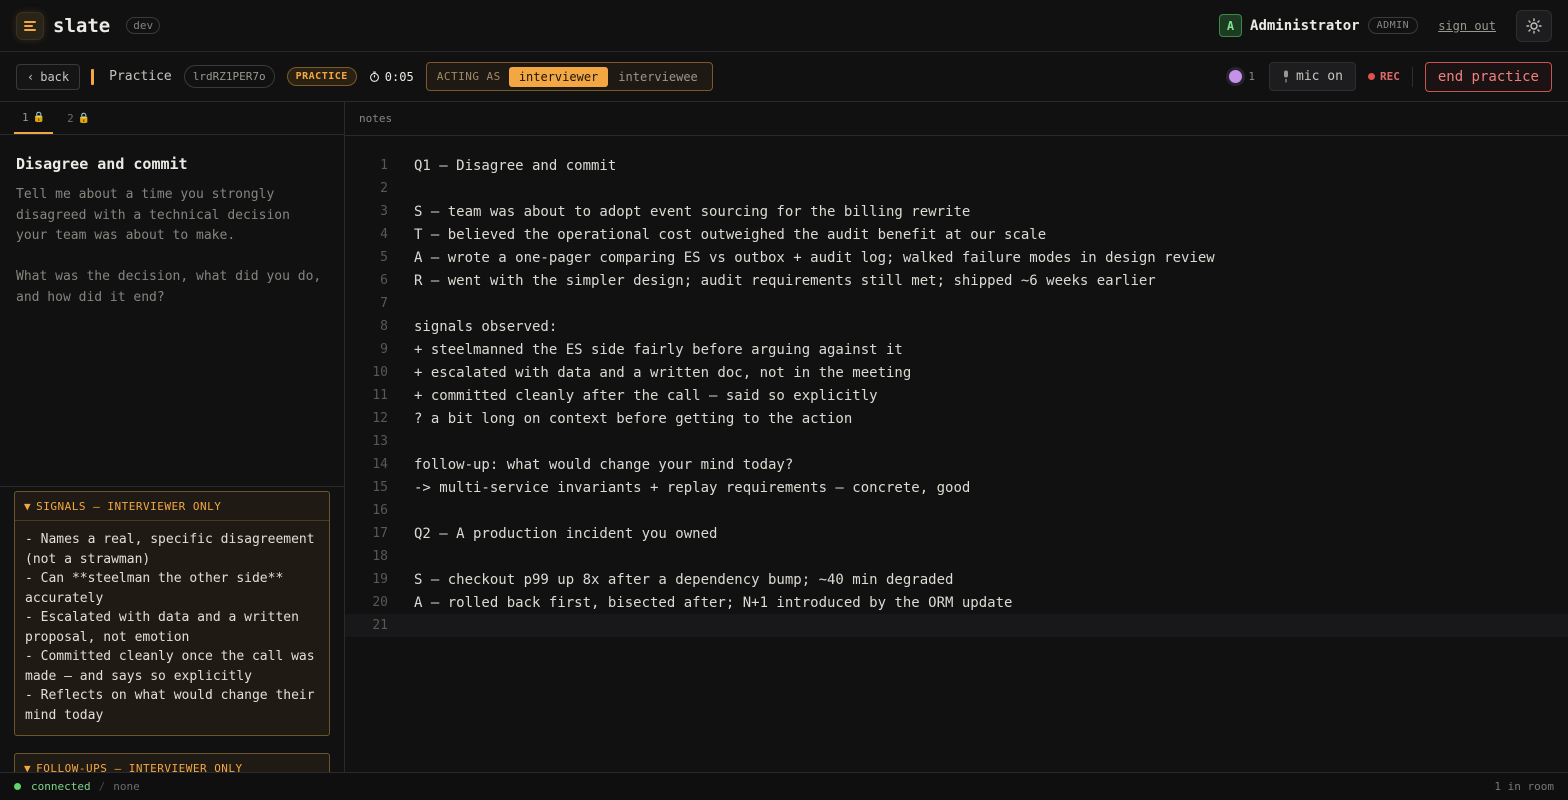 Image resolution: width=1568 pixels, height=800 pixels. Describe the element at coordinates (380, 579) in the screenshot. I see `line-number: 19` at that location.